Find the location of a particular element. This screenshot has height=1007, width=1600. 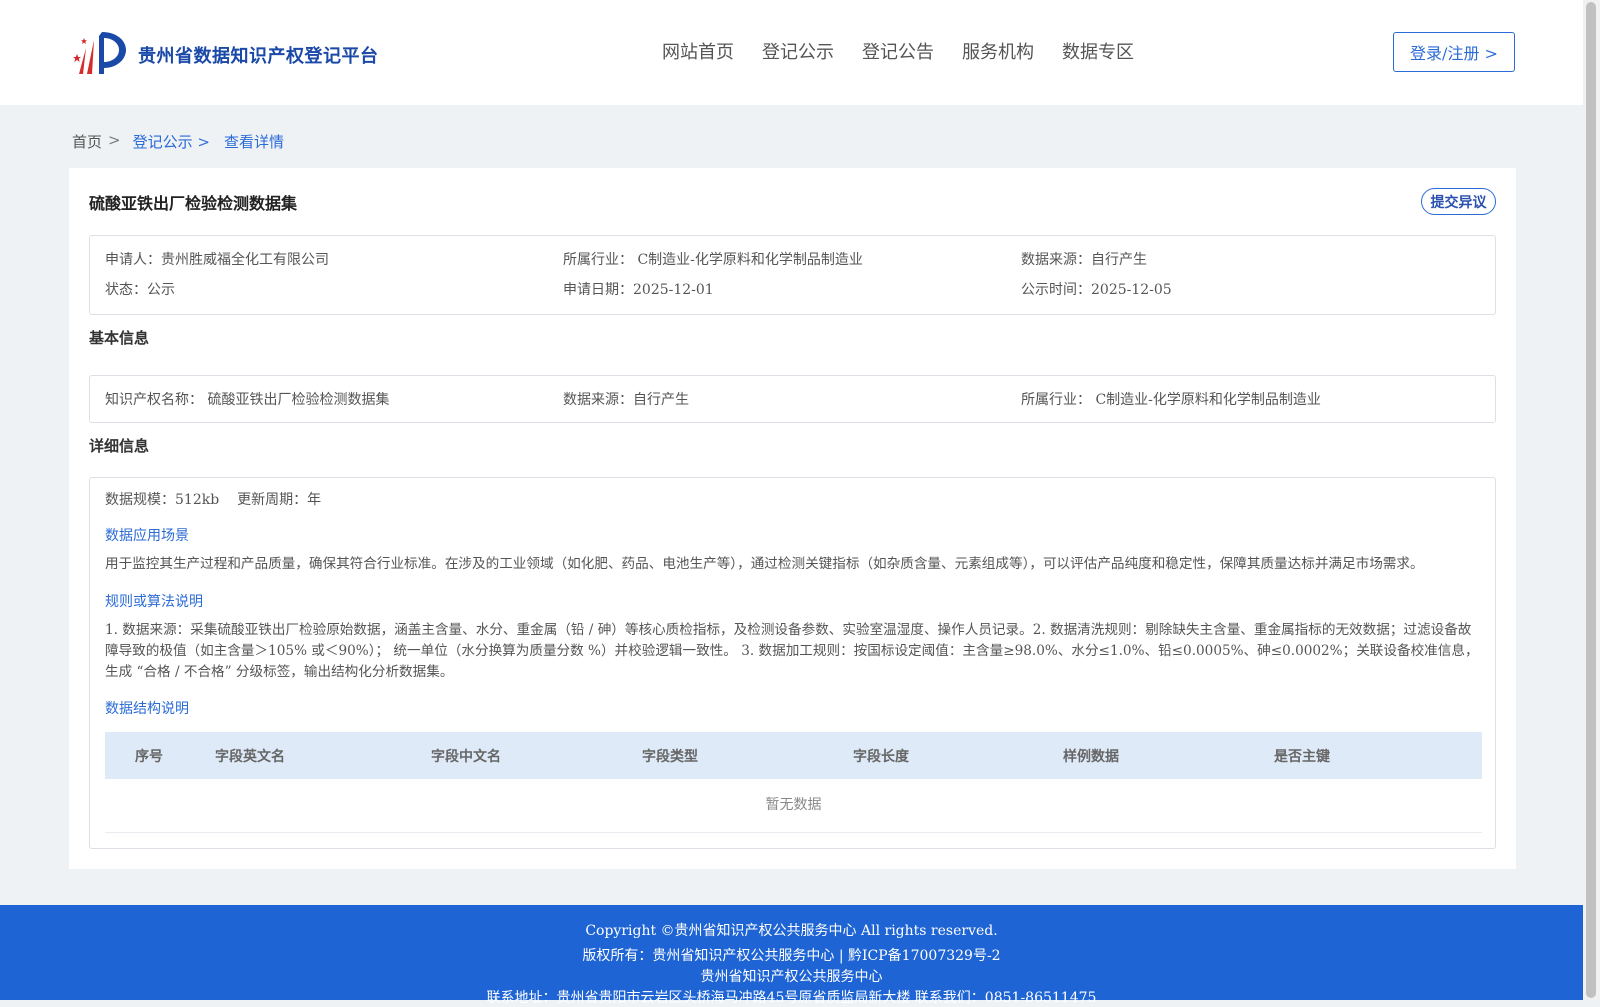

nav-service-agencies: 服务机构 is located at coordinates (998, 51).